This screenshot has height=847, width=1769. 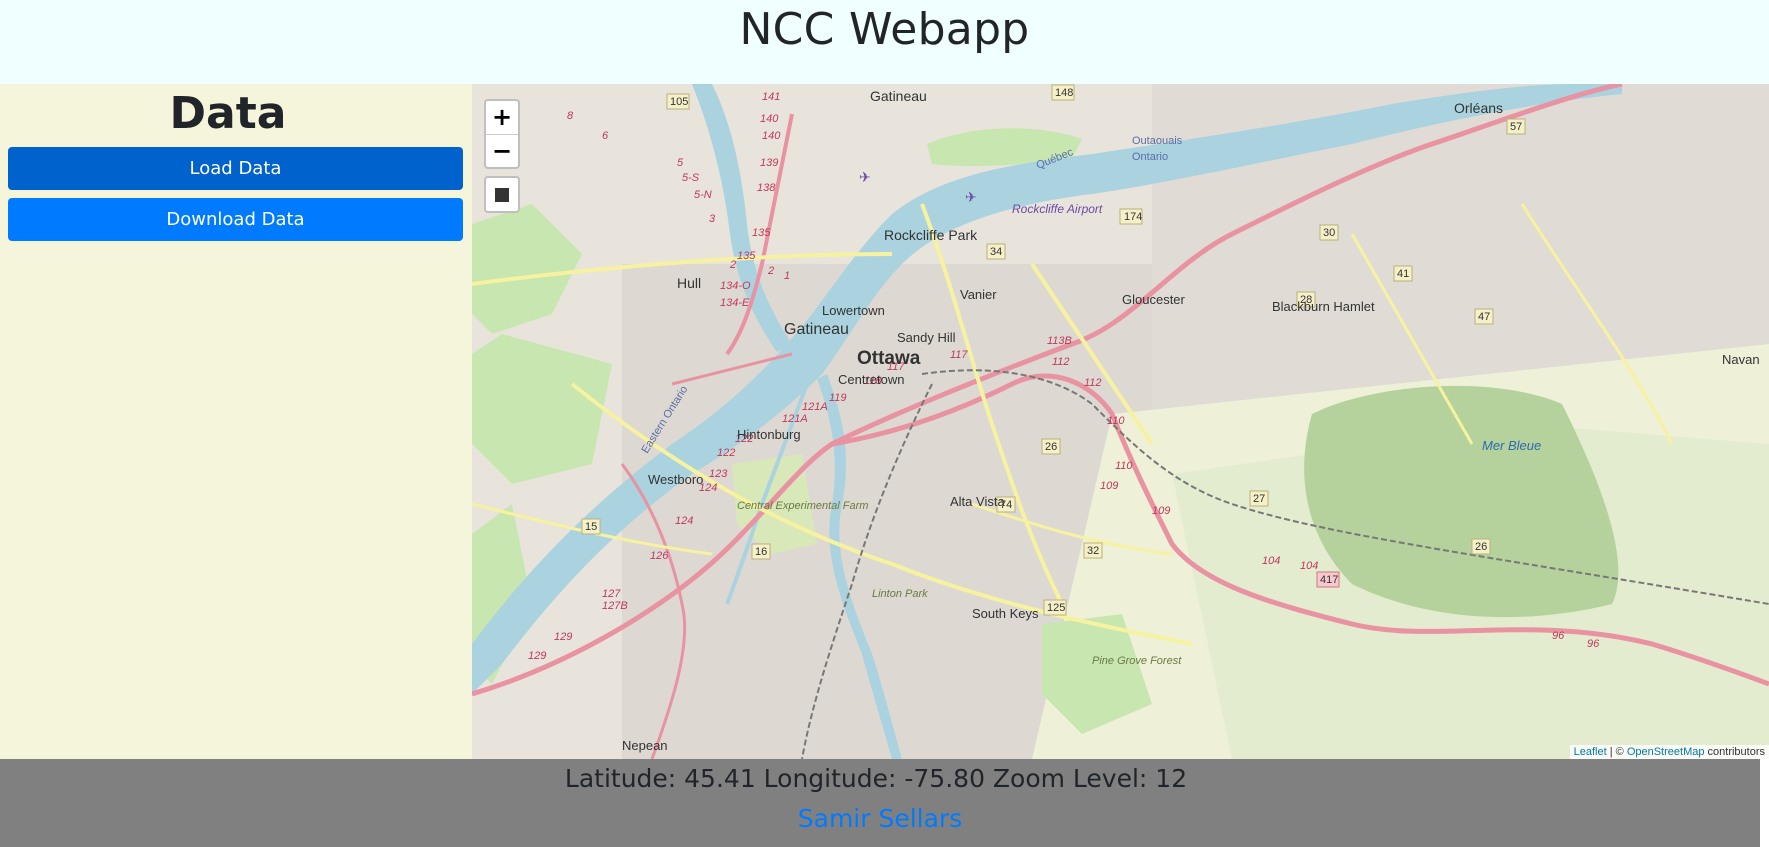 I want to click on svg-text: 126, so click(x=659, y=556).